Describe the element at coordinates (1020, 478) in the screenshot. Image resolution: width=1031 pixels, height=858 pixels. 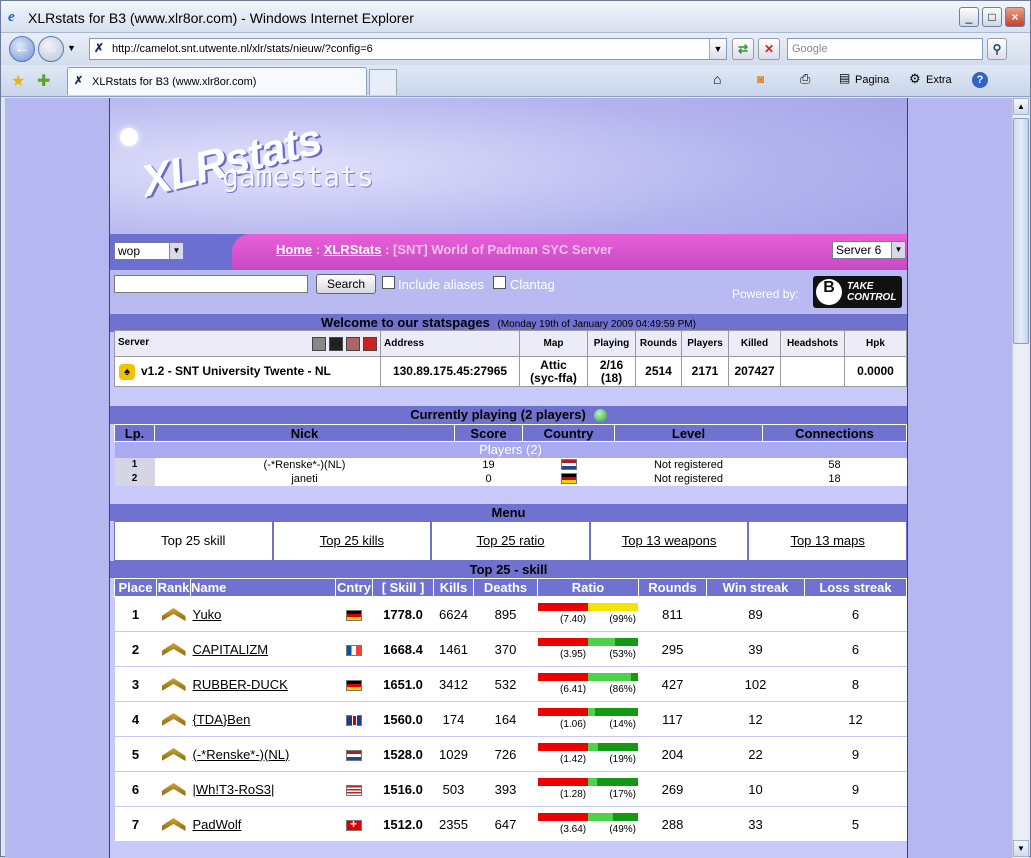
I see `vertical-scrollbar: ▲ ▼` at that location.